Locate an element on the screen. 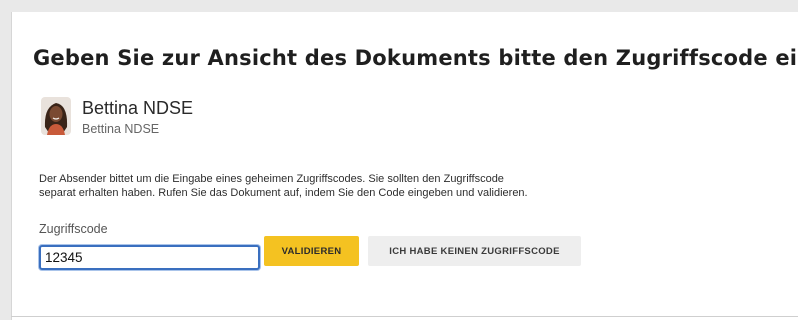  sender-subtitle: Bettina NDSE is located at coordinates (121, 129).